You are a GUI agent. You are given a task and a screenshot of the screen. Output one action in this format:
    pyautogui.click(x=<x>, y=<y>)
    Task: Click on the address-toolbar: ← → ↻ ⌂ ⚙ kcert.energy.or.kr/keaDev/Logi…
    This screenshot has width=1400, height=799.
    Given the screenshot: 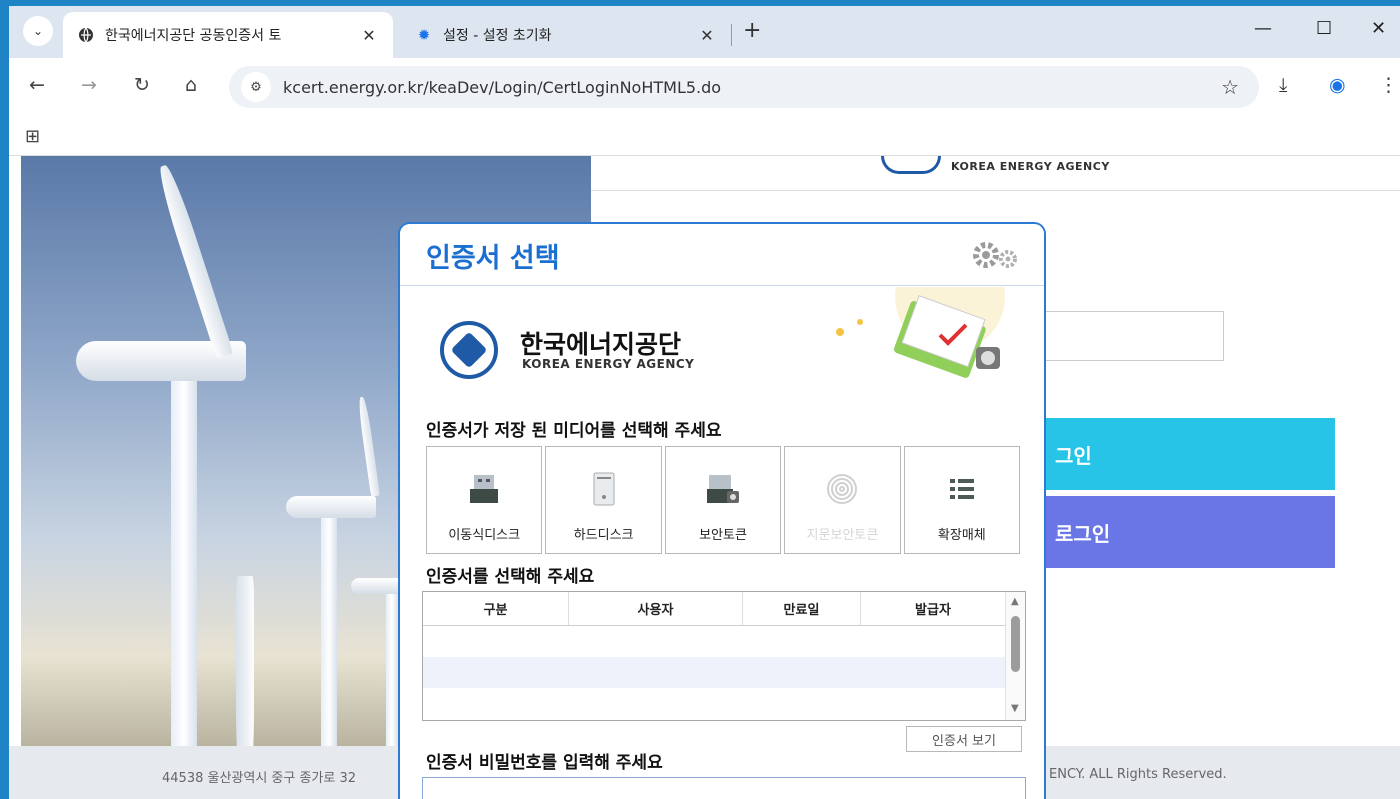 What is the action you would take?
    pyautogui.click(x=704, y=88)
    